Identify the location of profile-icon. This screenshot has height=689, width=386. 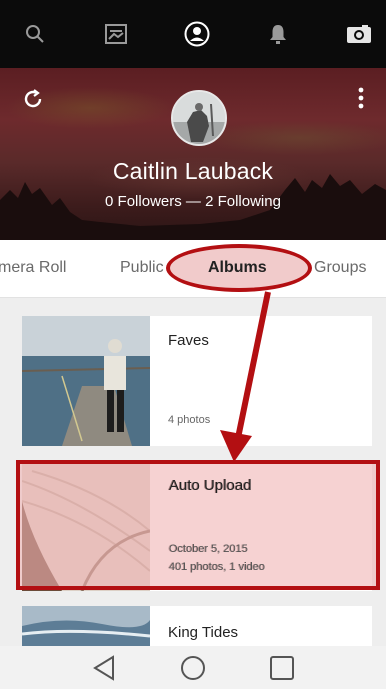
(197, 34).